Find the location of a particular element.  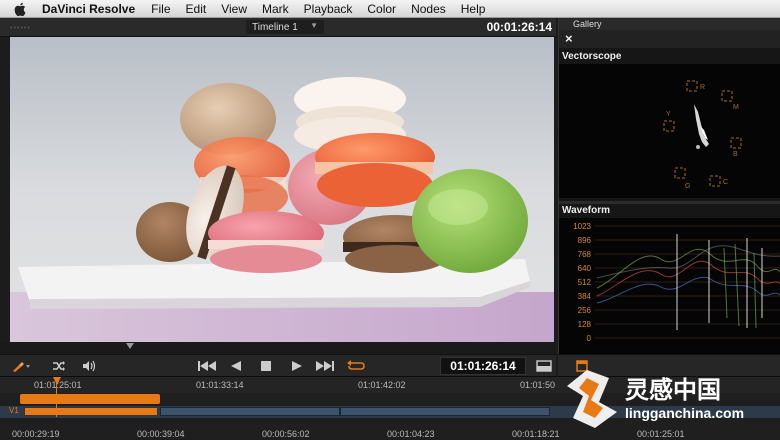

play-icon is located at coordinates (297, 366).